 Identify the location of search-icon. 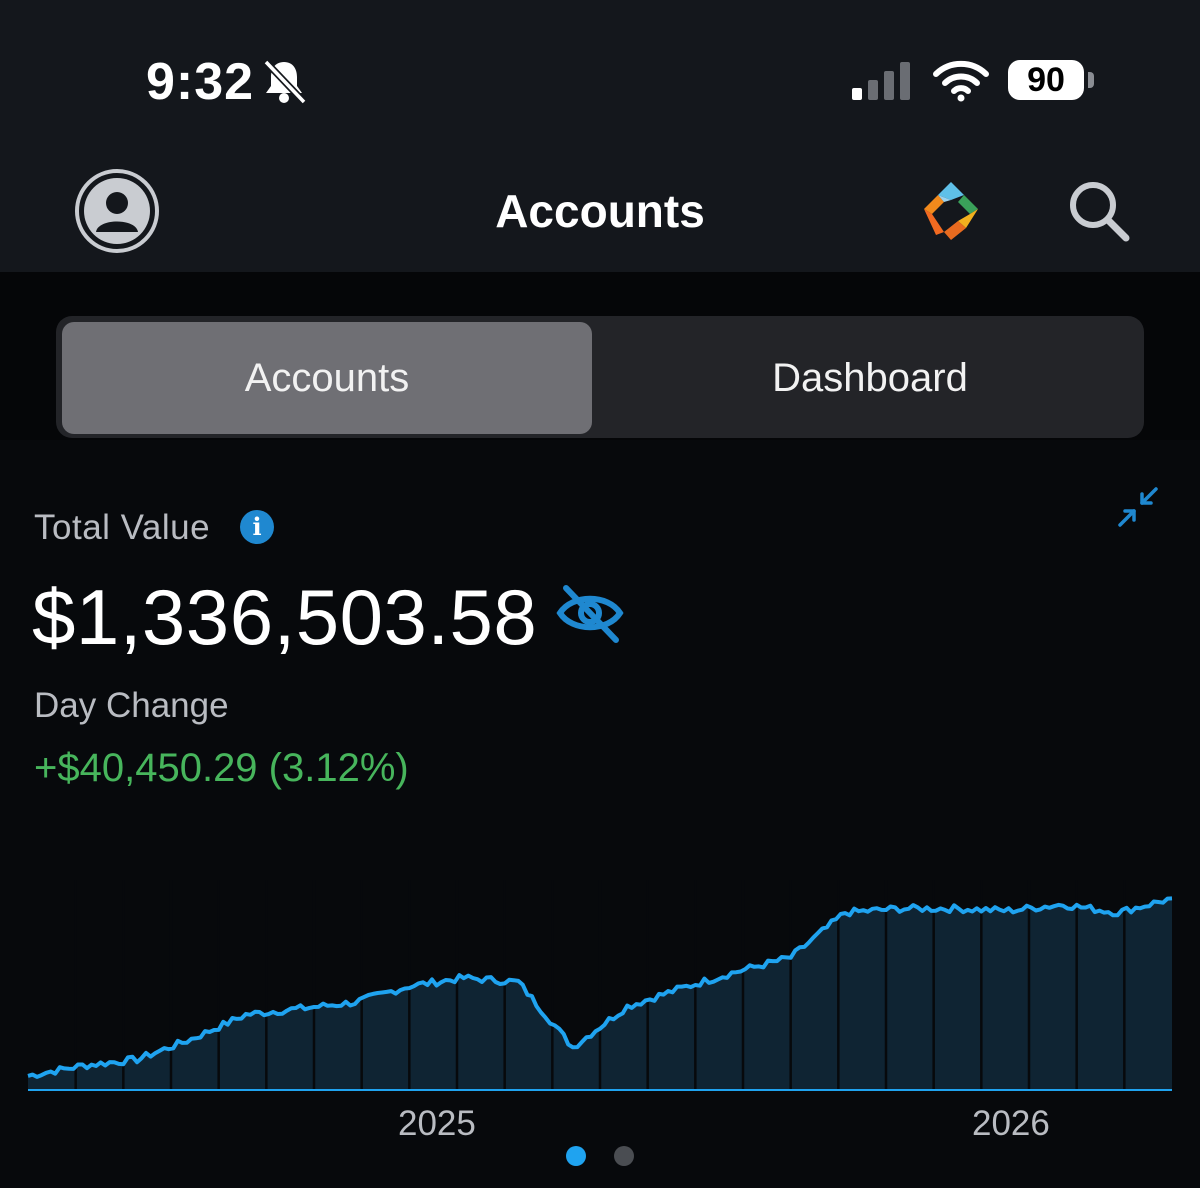
(1099, 211).